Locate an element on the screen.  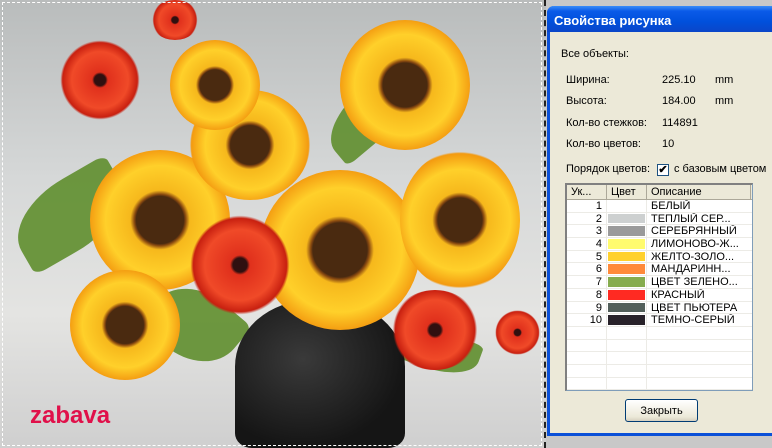
color-list-row: 10 ТЕМНО-СЕРЫЙ is located at coordinates (659, 320).